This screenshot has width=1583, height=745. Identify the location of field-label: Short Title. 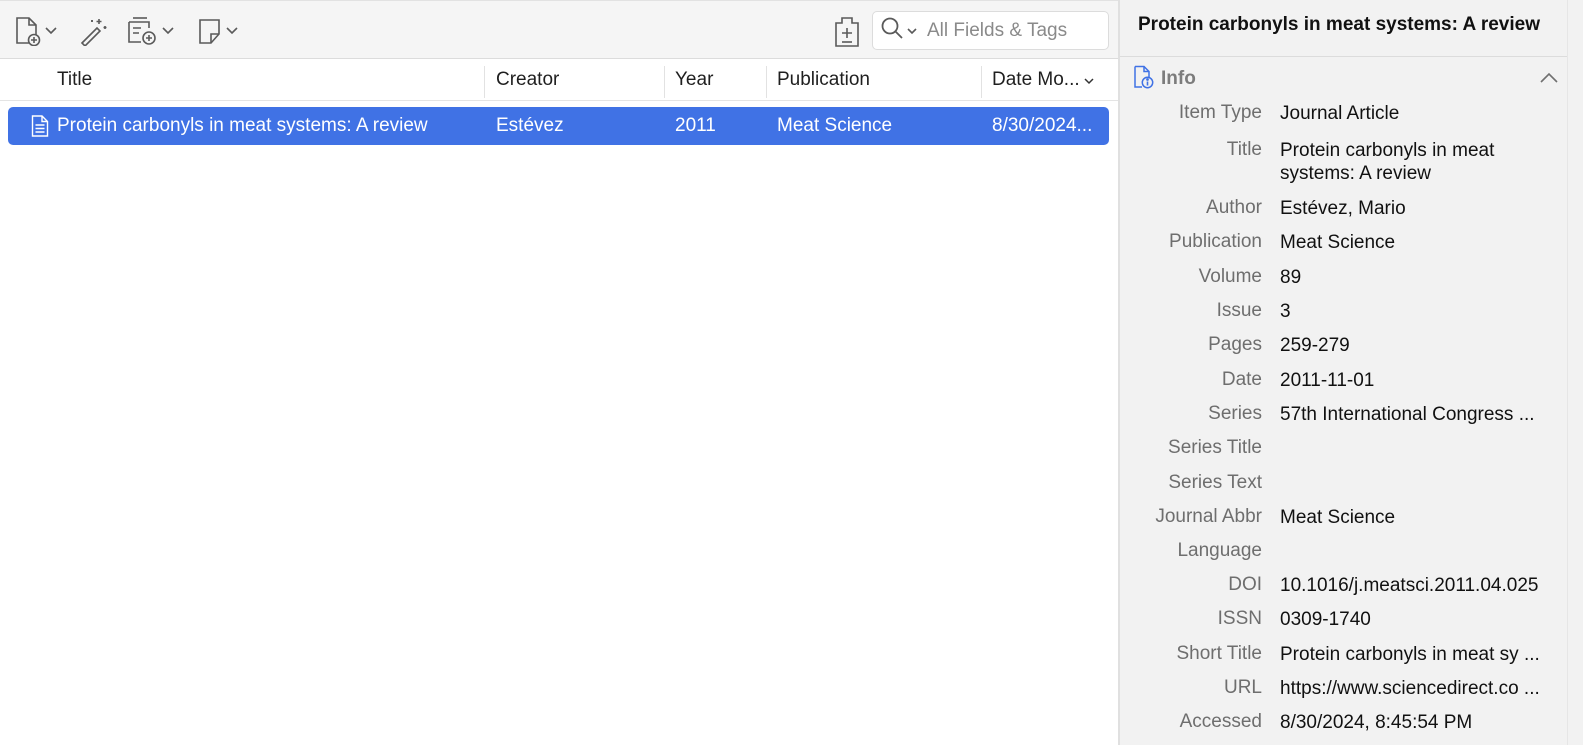
(1219, 653).